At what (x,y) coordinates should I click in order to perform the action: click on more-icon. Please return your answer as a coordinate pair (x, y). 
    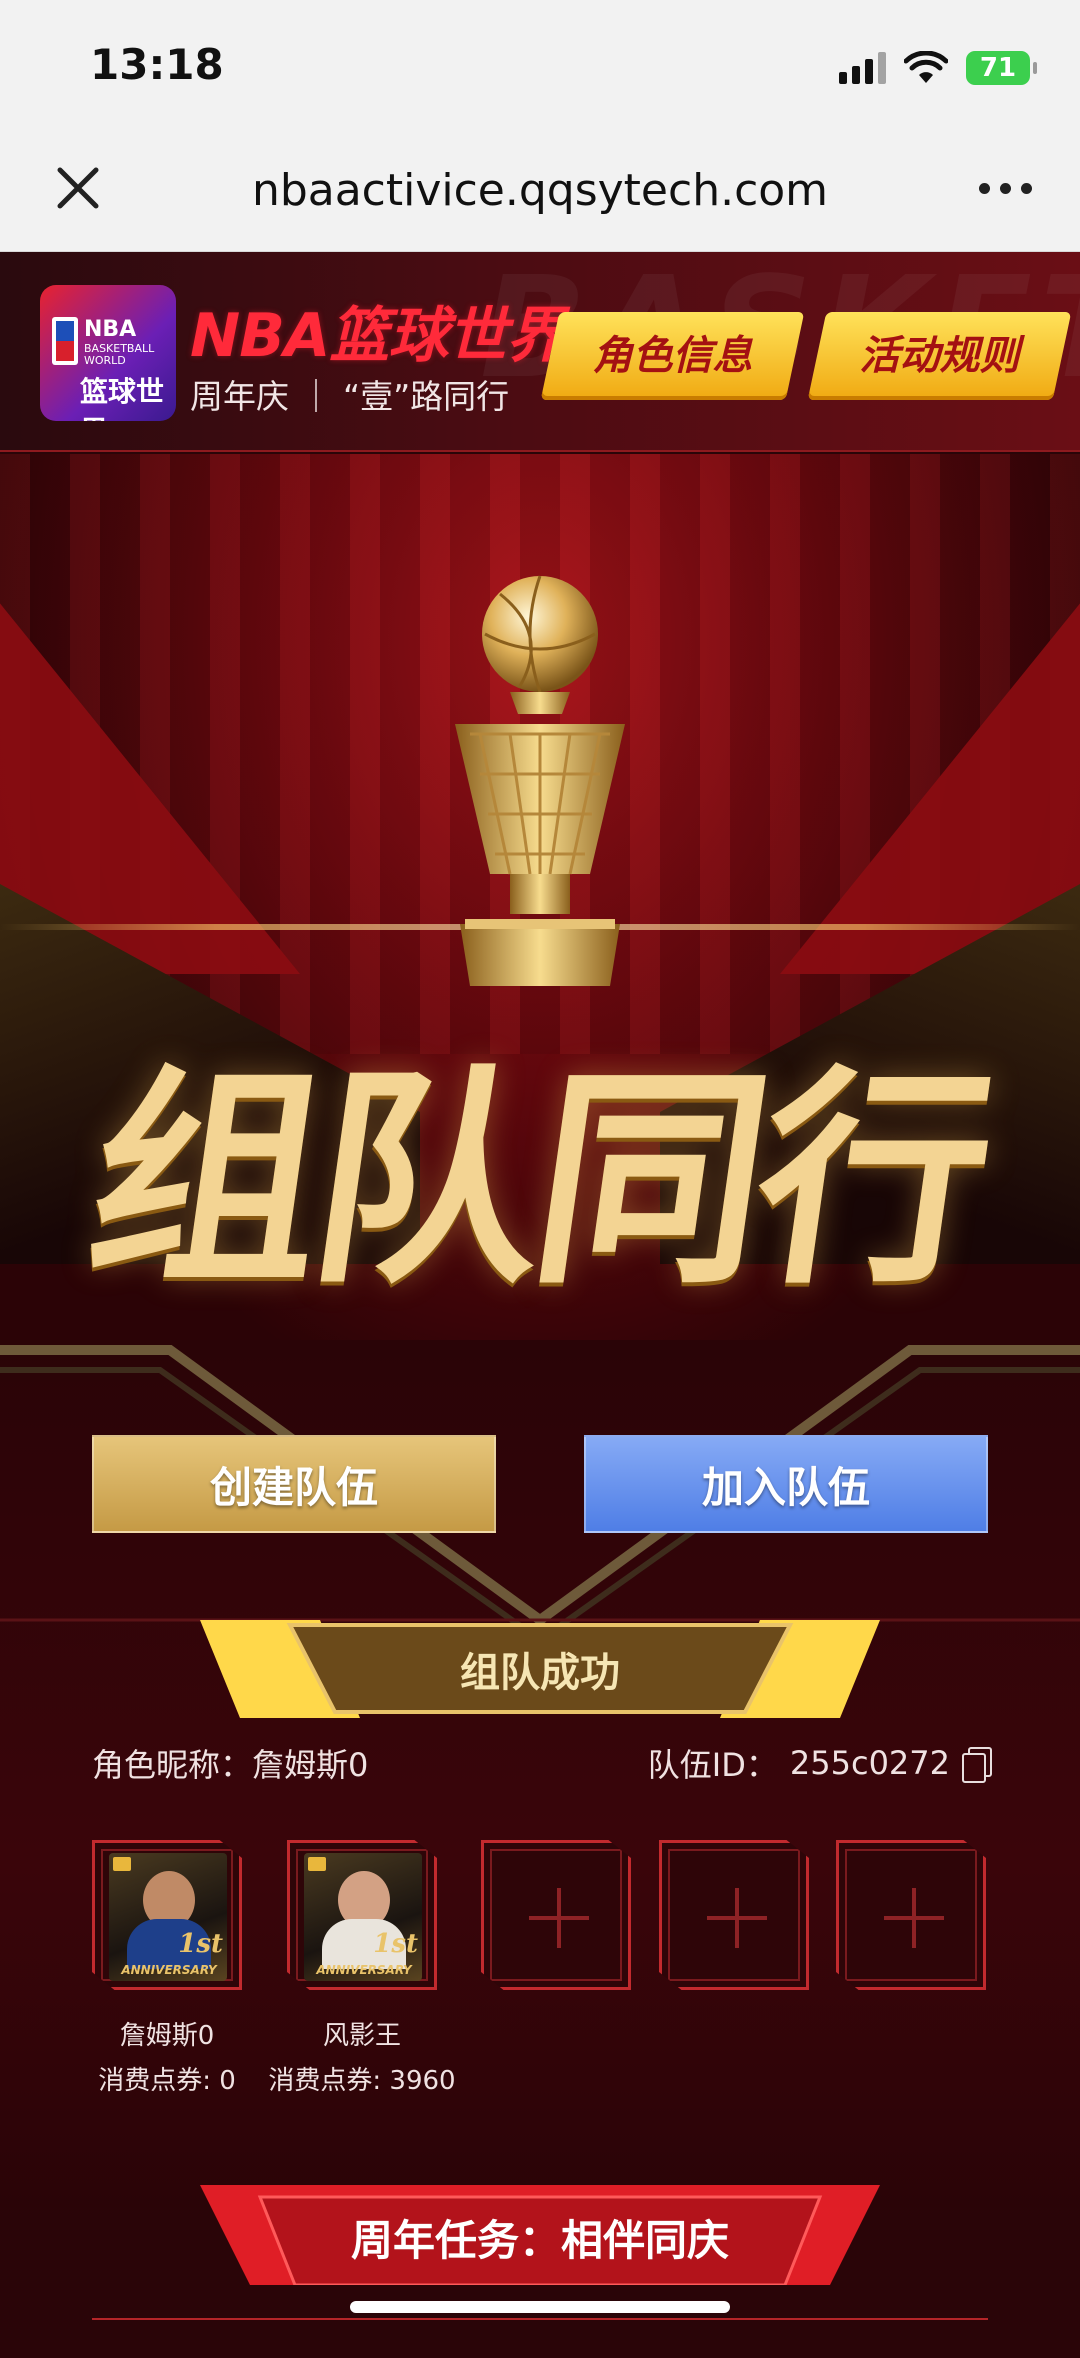
    Looking at the image, I should click on (1005, 188).